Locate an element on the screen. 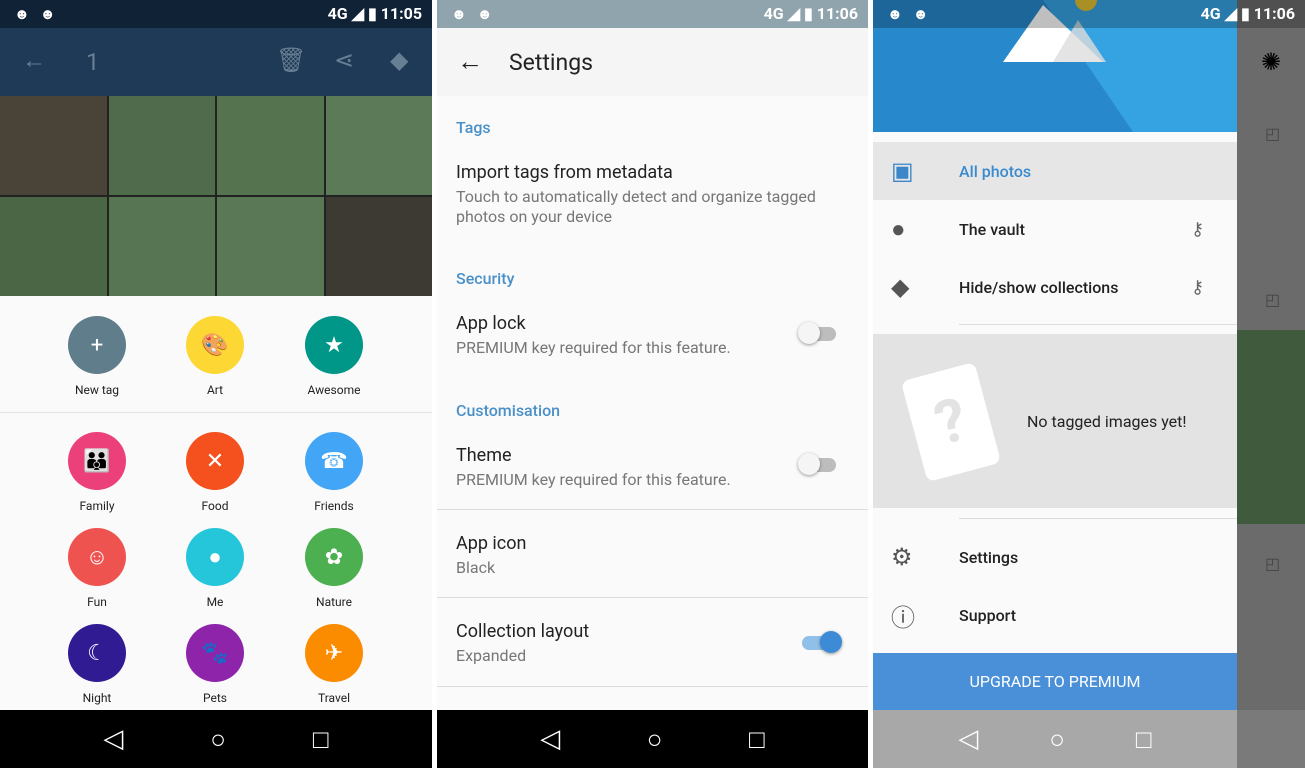 The image size is (1305, 768). tag-icon: ☾ is located at coordinates (97, 653).